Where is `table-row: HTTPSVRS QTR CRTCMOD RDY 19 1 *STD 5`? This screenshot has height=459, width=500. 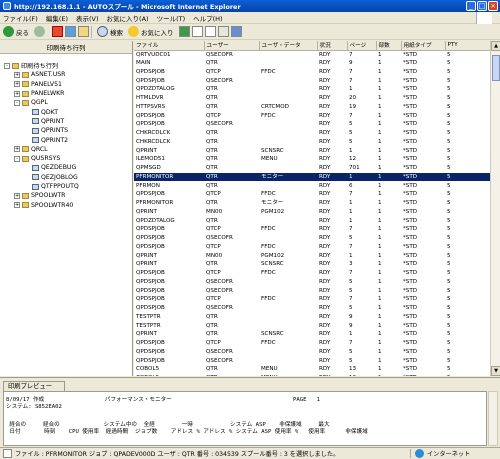 table-row: HTTPSVRS QTR CRTCMOD RDY 19 1 *STD 5 is located at coordinates (312, 107).